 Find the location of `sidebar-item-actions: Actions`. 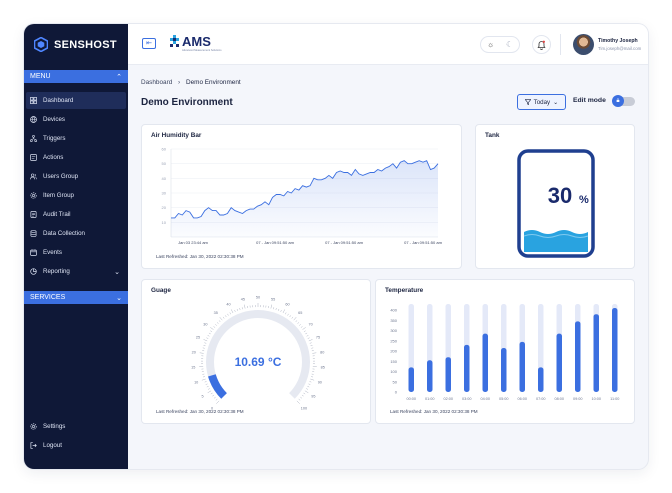

sidebar-item-actions: Actions is located at coordinates (76, 157).